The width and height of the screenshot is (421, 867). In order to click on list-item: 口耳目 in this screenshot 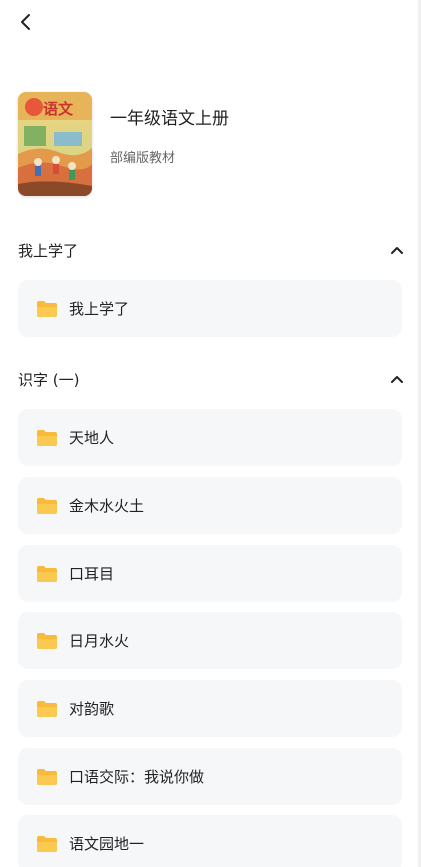, I will do `click(210, 573)`.